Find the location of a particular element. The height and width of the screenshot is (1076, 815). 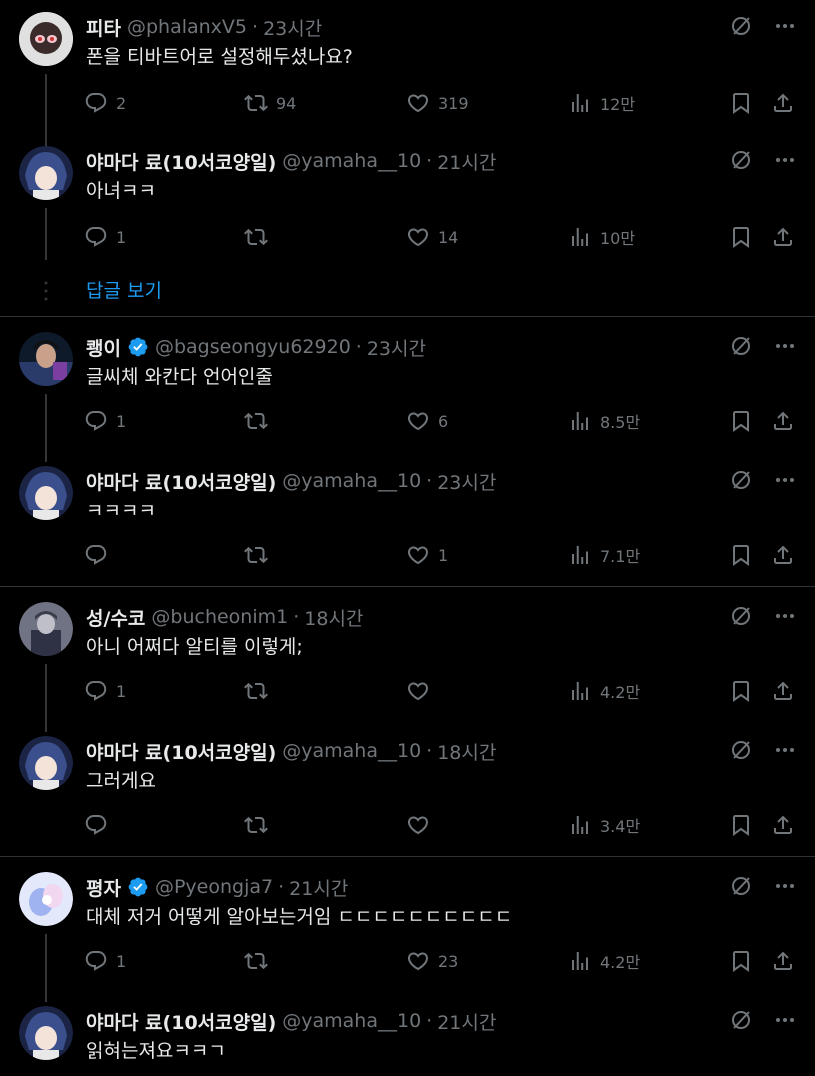

display-name: 성/수코 is located at coordinates (115, 617).